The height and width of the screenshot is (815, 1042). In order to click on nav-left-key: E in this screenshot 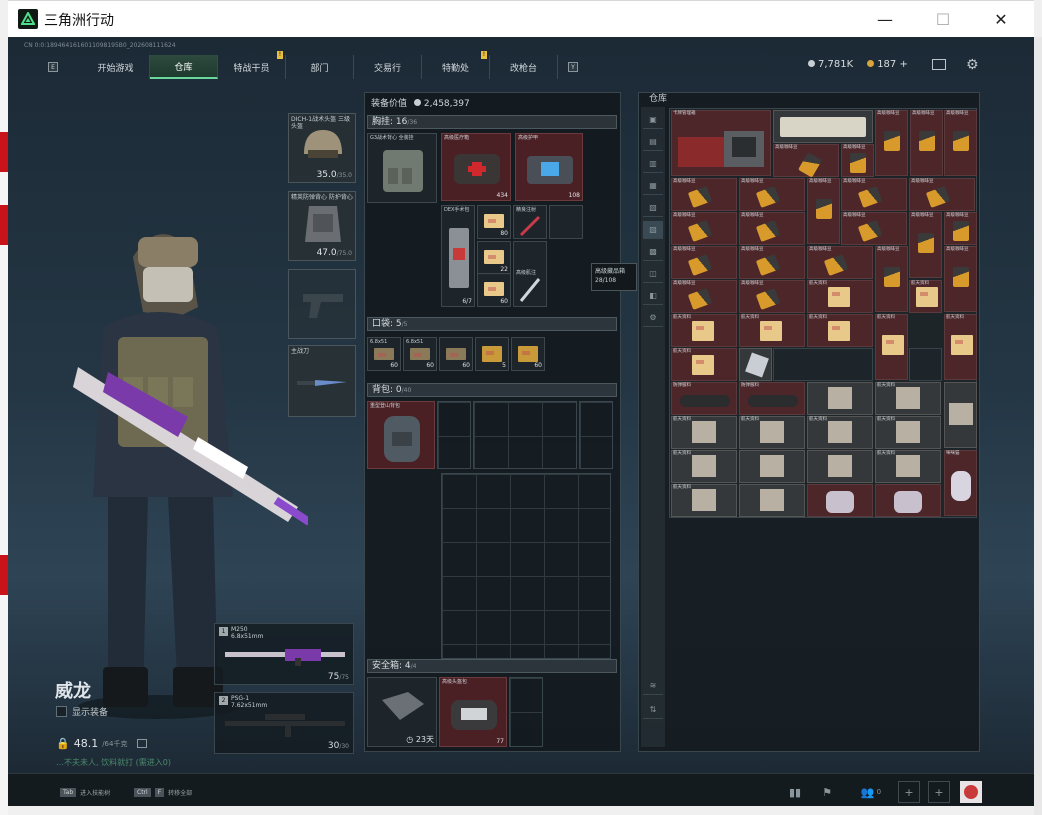, I will do `click(53, 67)`.